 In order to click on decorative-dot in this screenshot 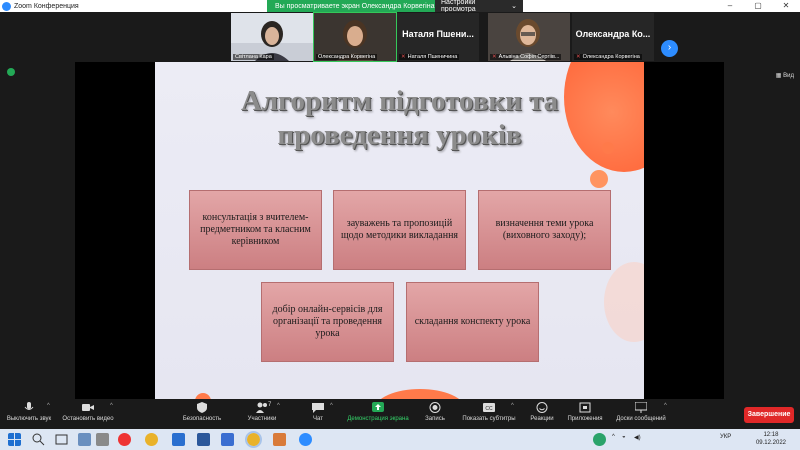, I will do `click(599, 179)`.